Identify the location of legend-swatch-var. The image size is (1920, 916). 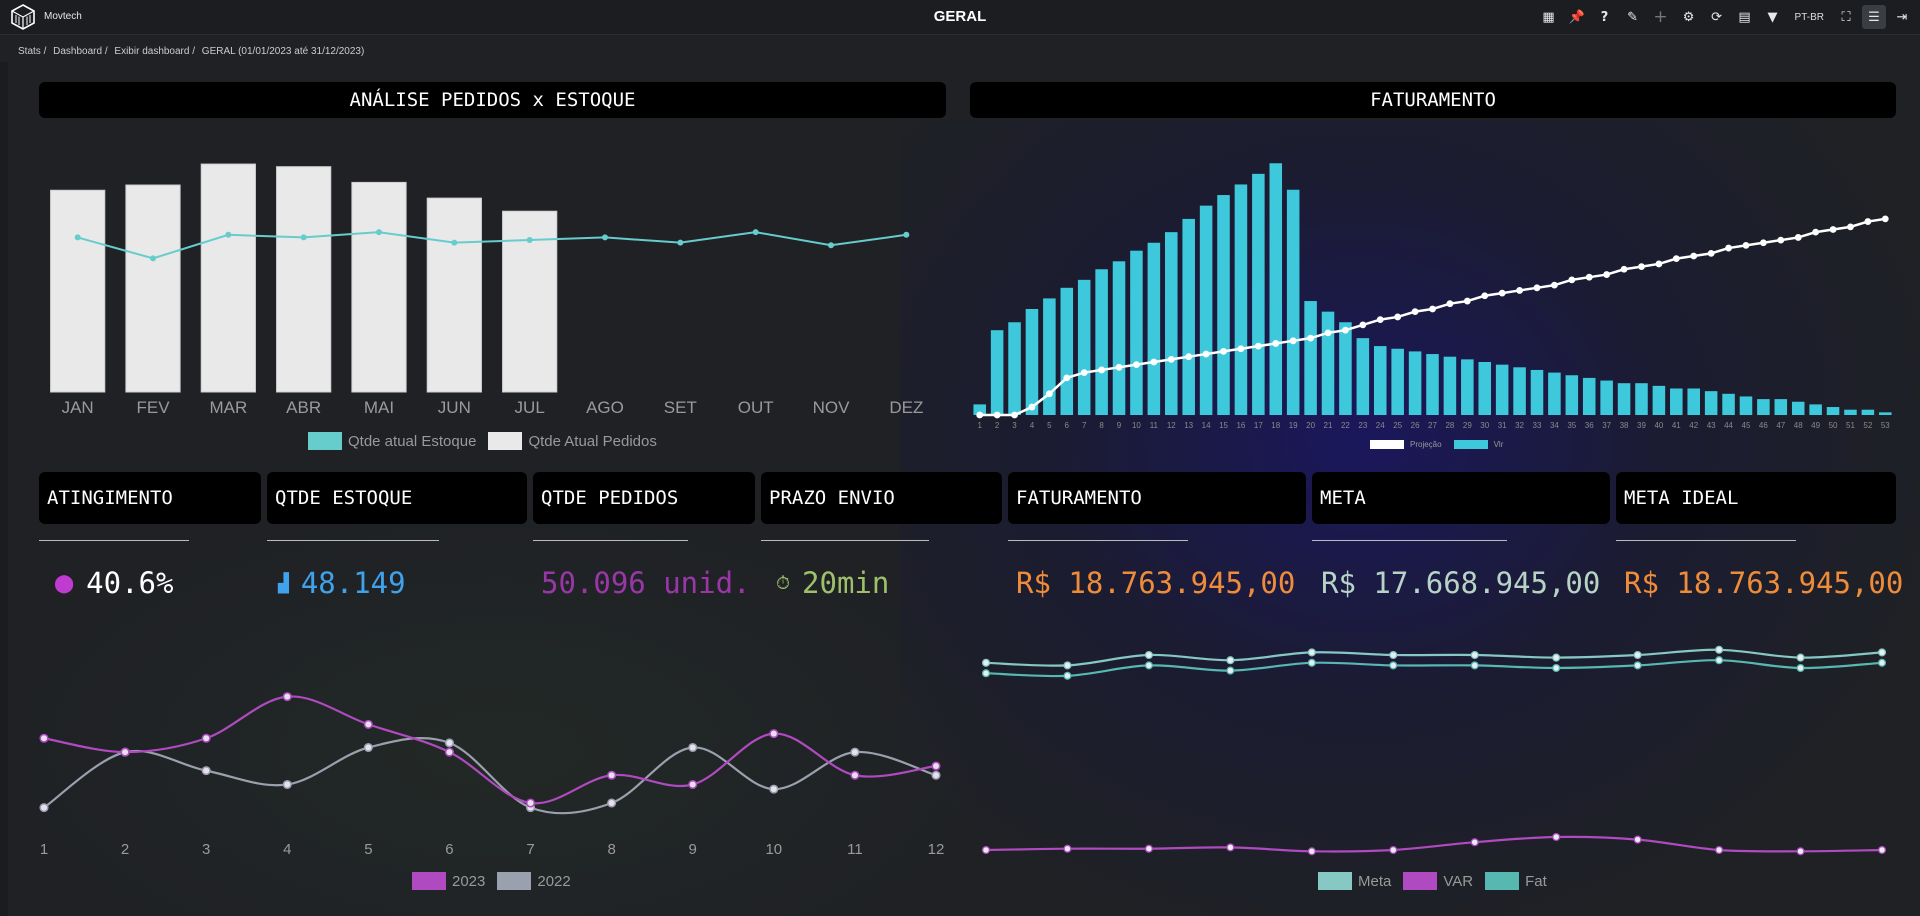
(1420, 881).